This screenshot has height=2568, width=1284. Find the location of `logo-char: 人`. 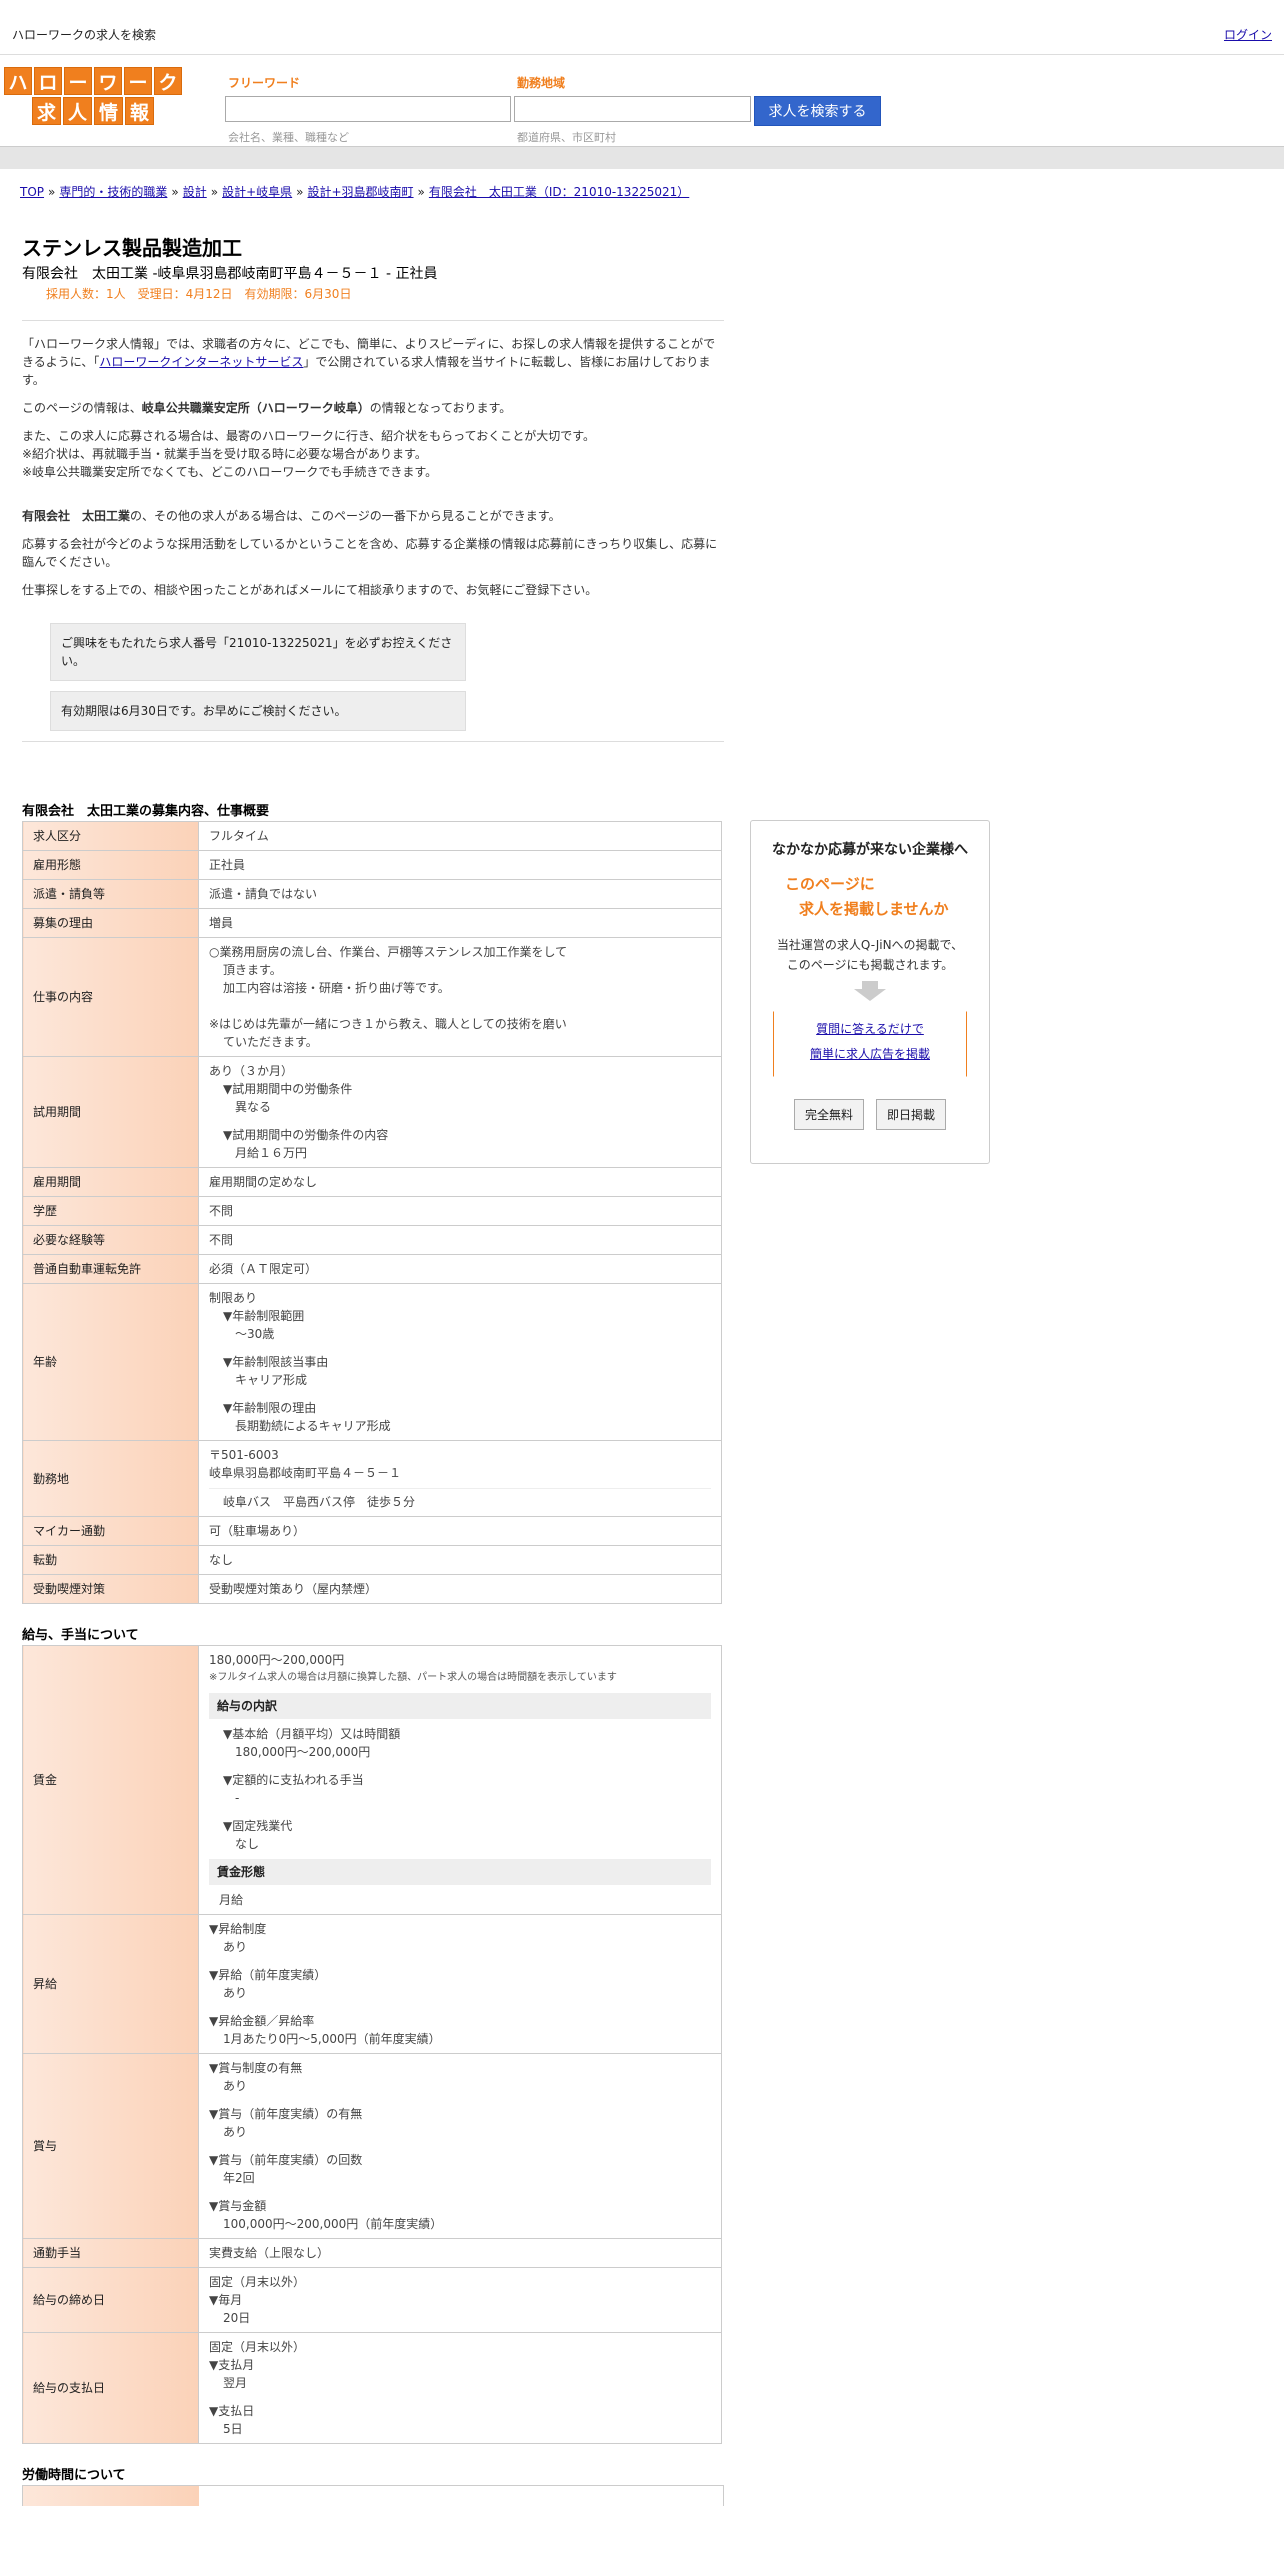

logo-char: 人 is located at coordinates (77, 111).